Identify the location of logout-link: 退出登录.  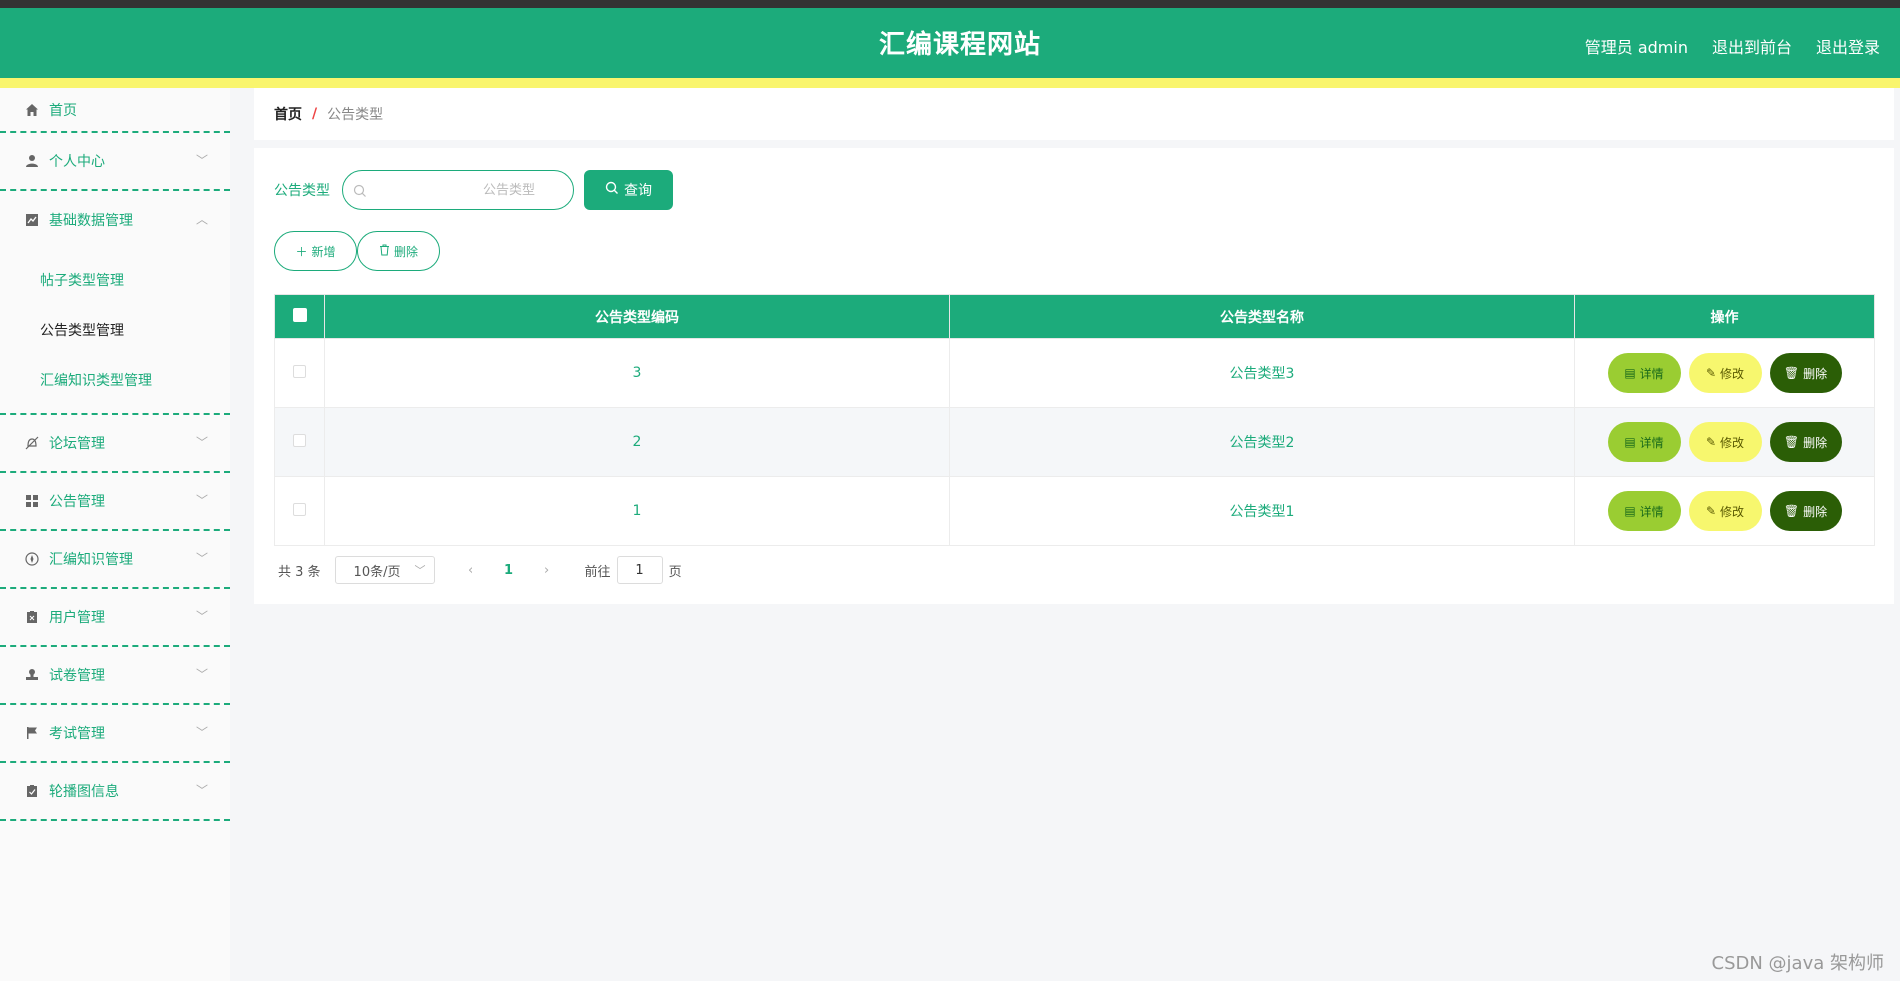
(1848, 46).